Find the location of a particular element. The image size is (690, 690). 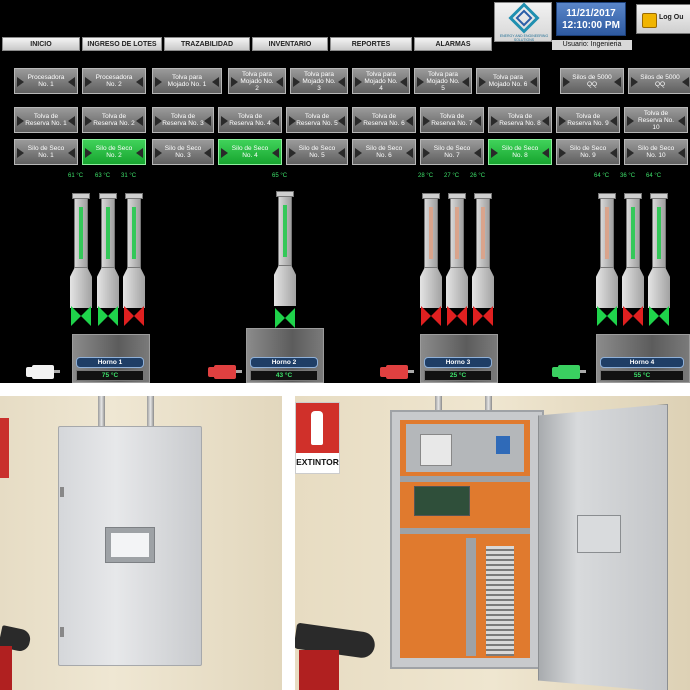

logout-label: Log Ou is located at coordinates (671, 17).